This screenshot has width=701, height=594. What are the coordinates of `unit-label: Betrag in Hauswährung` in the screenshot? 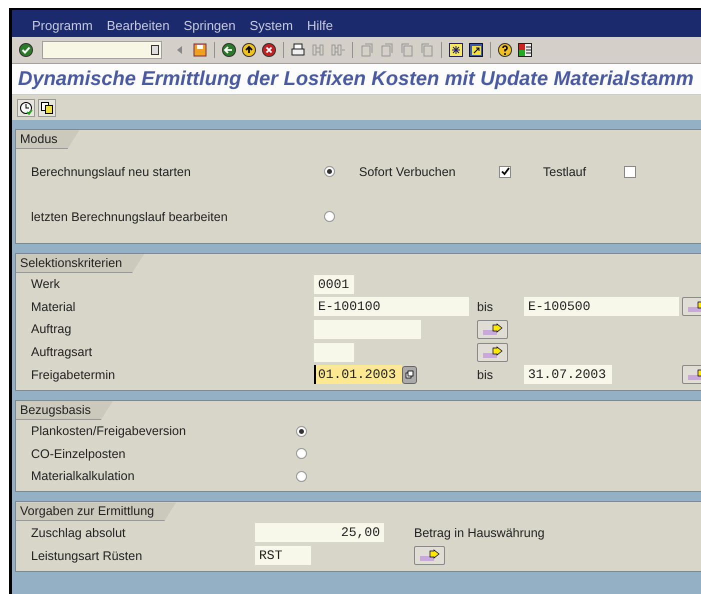 It's located at (479, 533).